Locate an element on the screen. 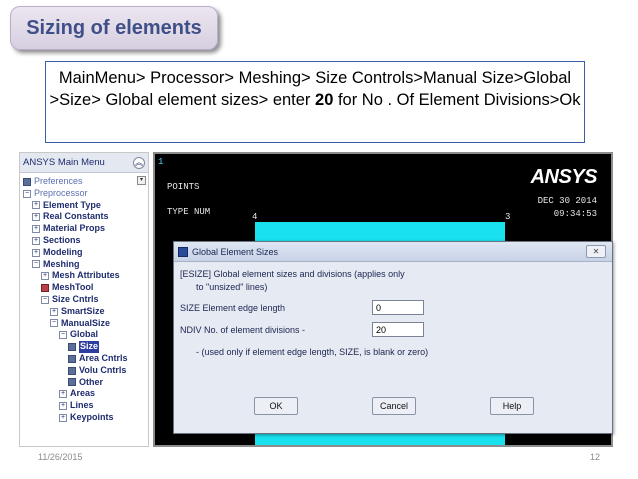 The width and height of the screenshot is (638, 479). menu-item-element-type: + Element Type is located at coordinates (84, 206).